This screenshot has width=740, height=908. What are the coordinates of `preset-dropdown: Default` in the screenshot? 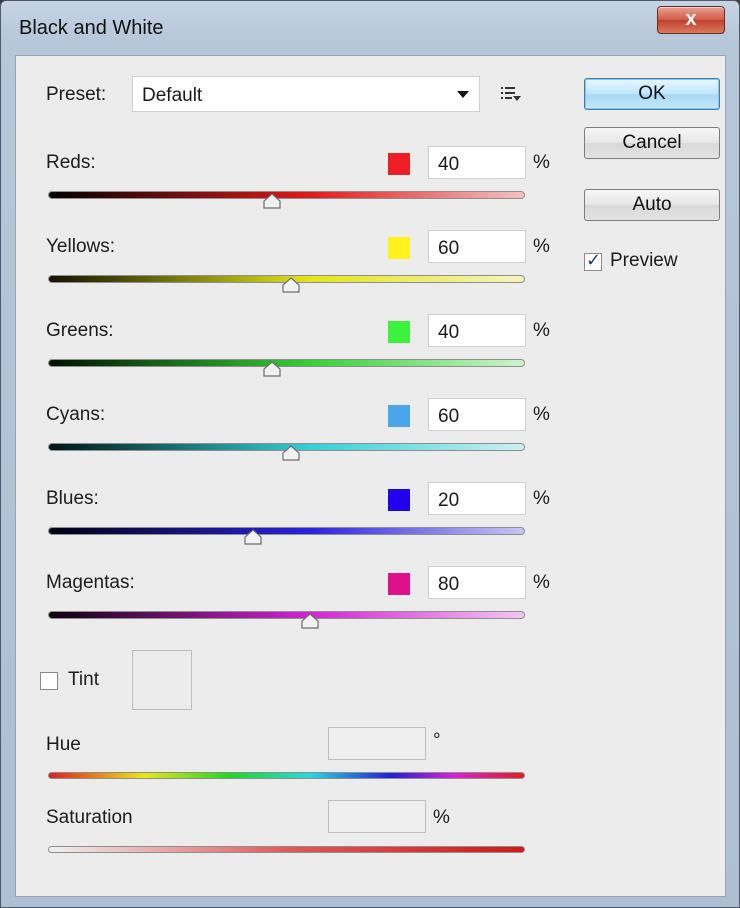 It's located at (306, 94).